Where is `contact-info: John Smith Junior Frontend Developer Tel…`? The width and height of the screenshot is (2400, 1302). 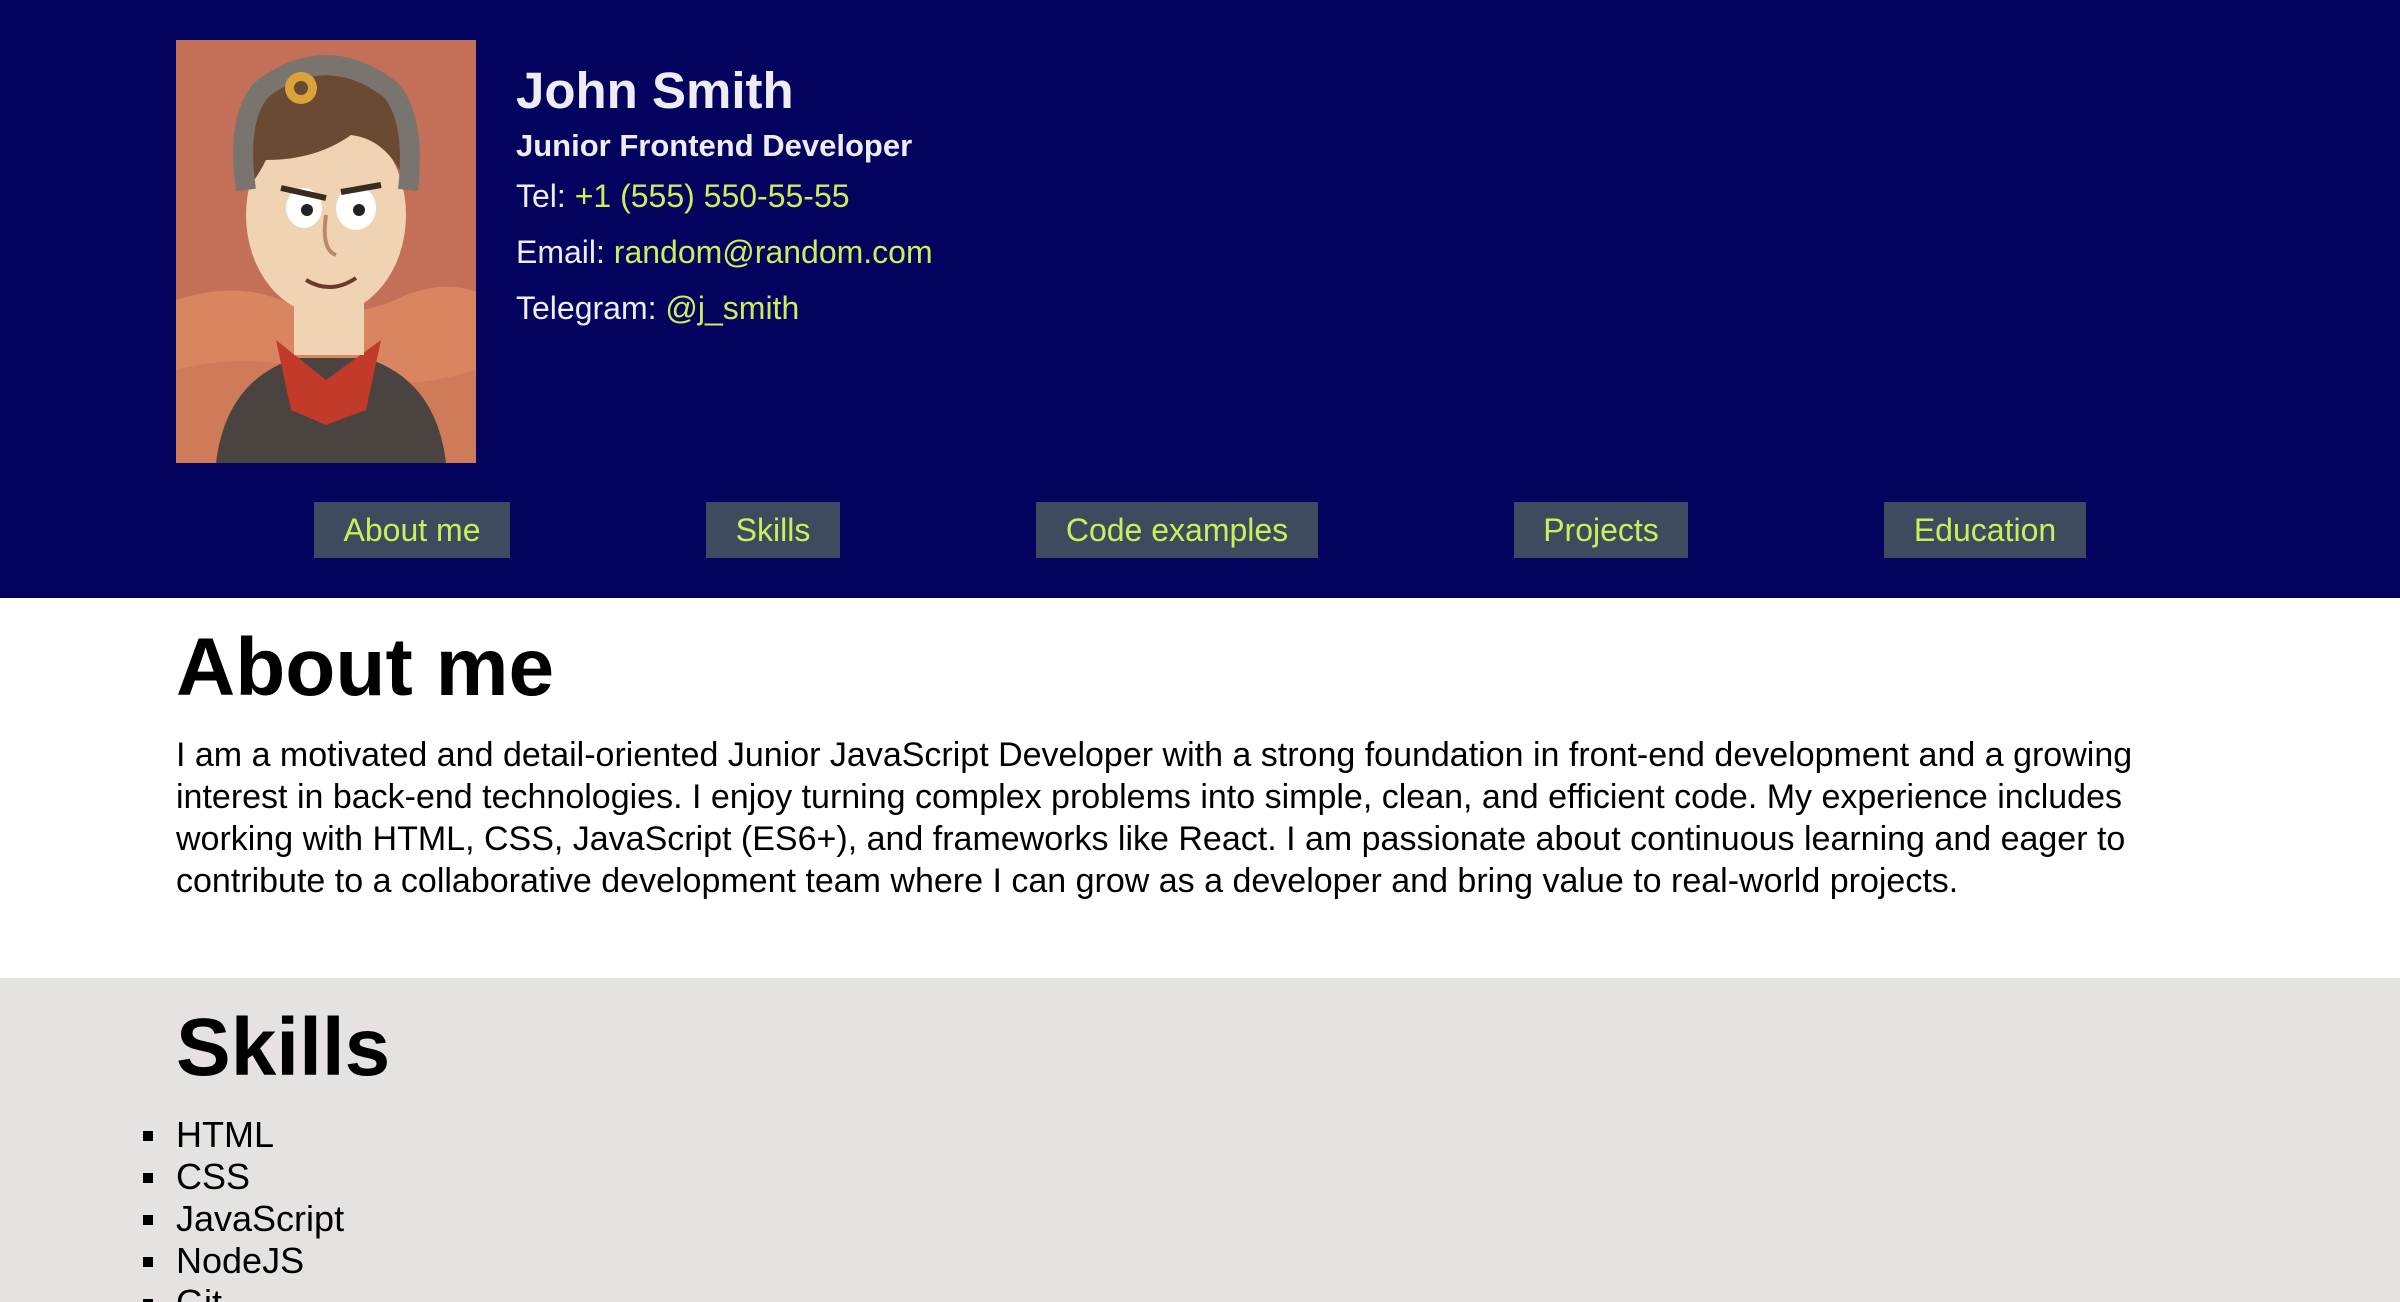 contact-info: John Smith Junior Frontend Developer Tel… is located at coordinates (724, 197).